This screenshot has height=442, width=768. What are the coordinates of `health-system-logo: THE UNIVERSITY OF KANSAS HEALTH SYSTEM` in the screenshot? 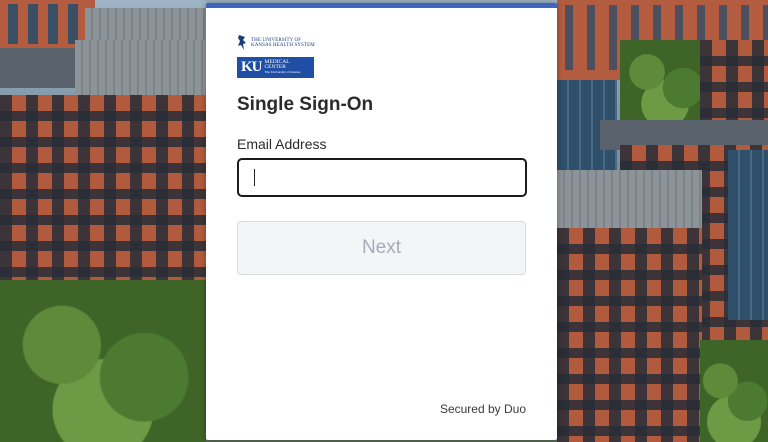 It's located at (276, 42).